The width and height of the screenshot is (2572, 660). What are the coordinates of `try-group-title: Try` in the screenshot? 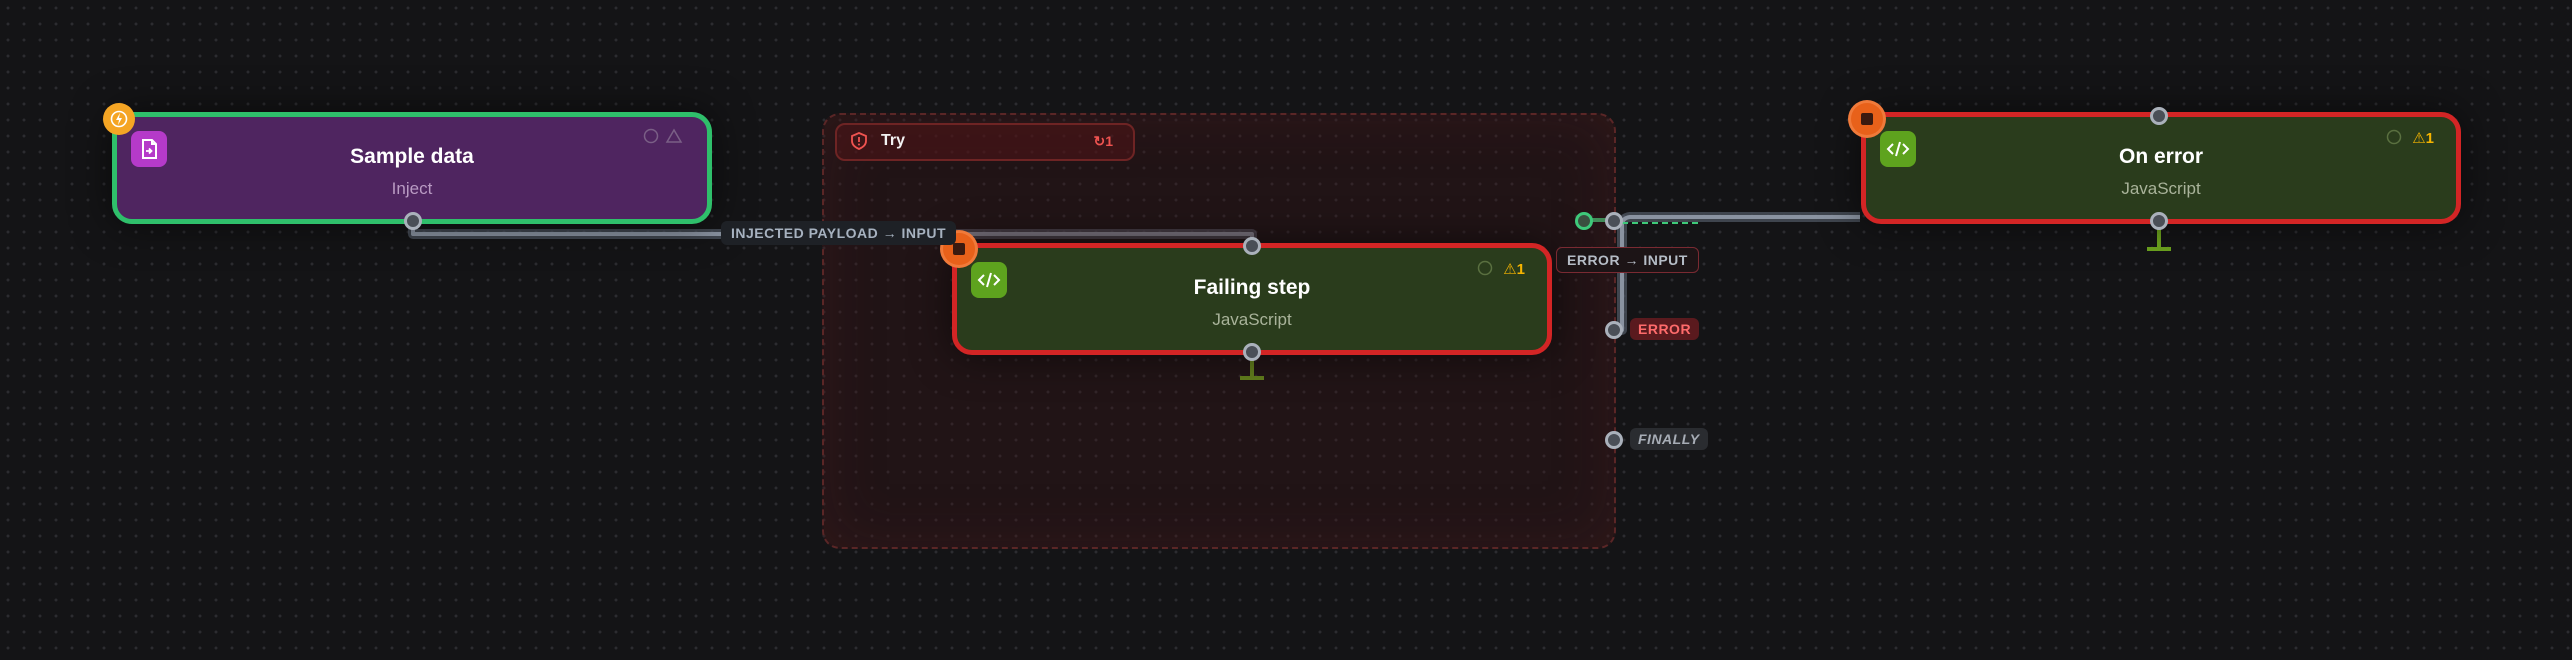 It's located at (893, 140).